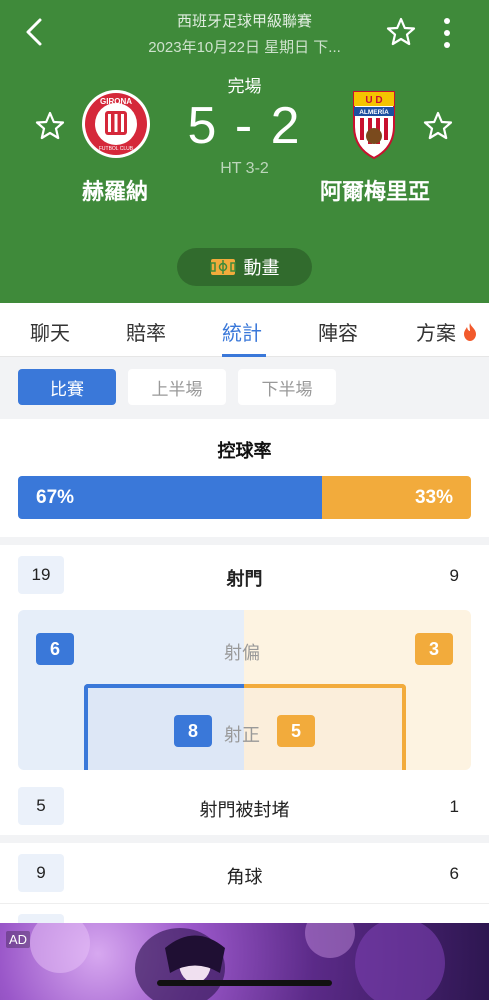 The height and width of the screenshot is (1000, 489). I want to click on tab-lineups: 陣容, so click(338, 331).